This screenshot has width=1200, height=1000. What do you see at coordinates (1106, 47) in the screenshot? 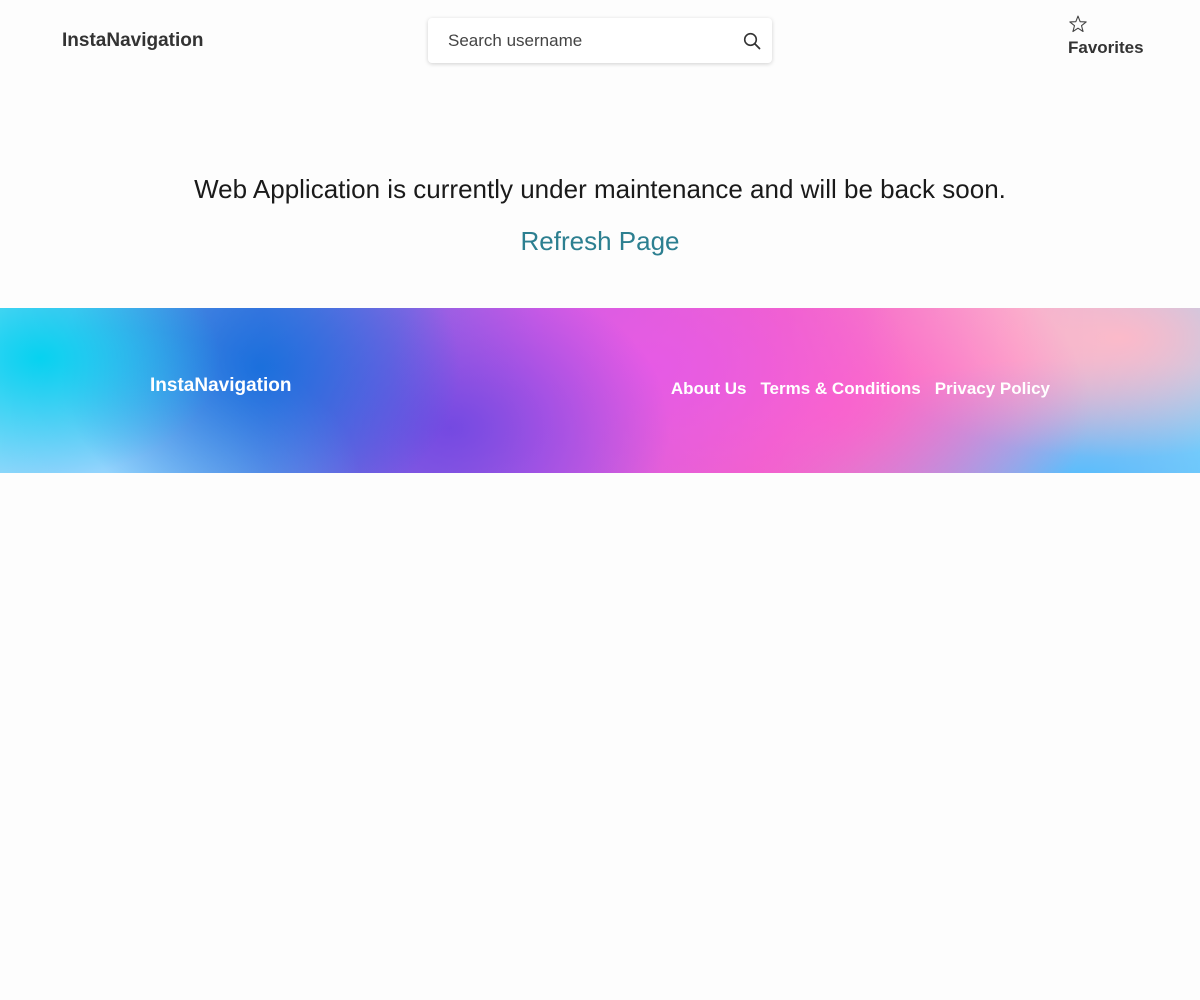
I see `favorites-label: Favorites` at bounding box center [1106, 47].